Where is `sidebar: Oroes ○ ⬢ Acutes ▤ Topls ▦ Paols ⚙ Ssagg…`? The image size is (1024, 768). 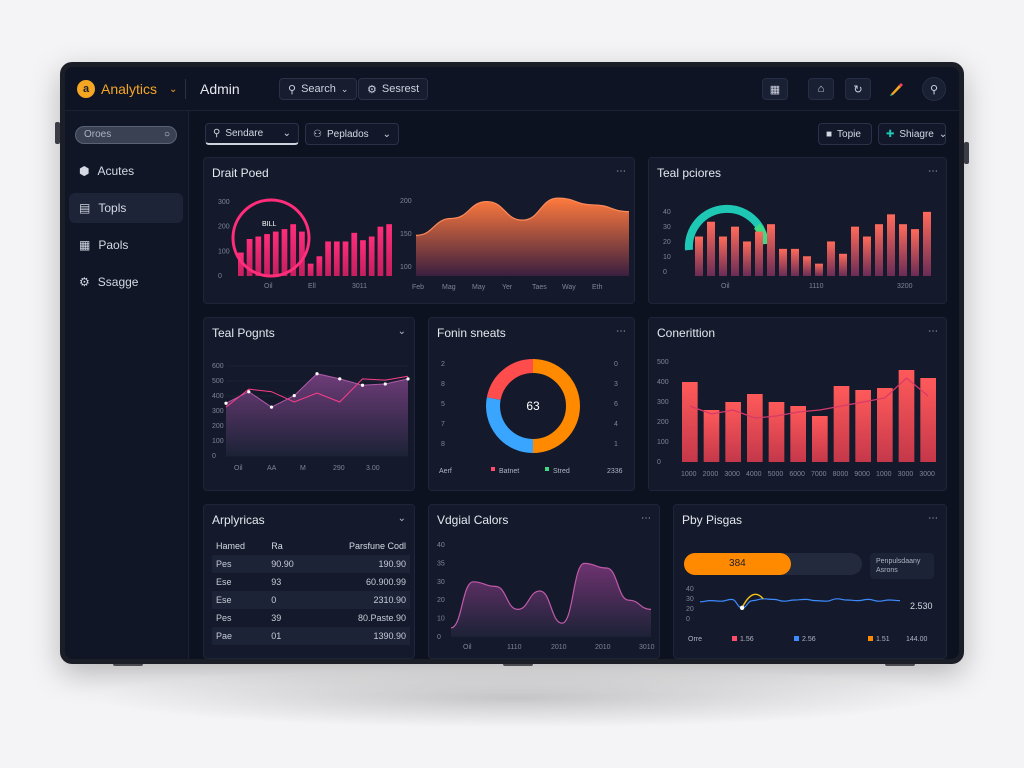
sidebar: Oroes ○ ⬢ Acutes ▤ Topls ▦ Paols ⚙ Ssagg… is located at coordinates (127, 385).